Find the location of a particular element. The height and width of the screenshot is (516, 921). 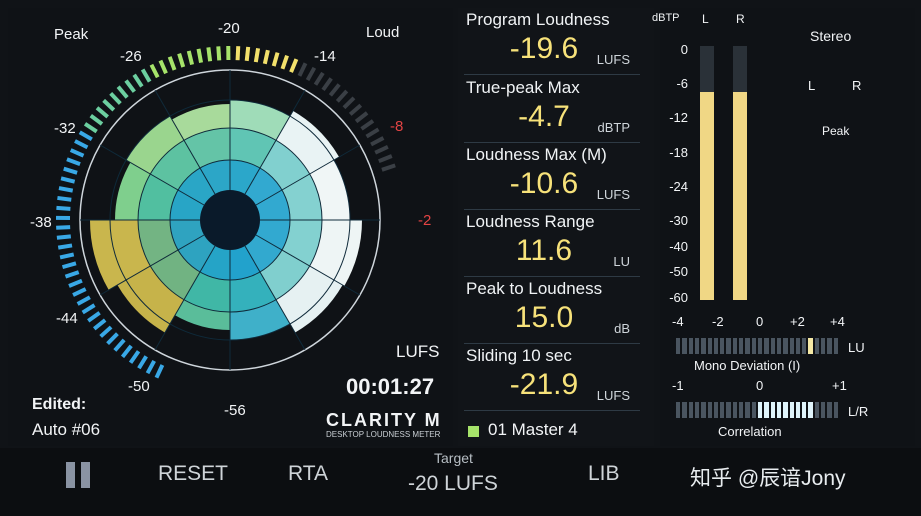

scale-tick: -26 is located at coordinates (131, 56).